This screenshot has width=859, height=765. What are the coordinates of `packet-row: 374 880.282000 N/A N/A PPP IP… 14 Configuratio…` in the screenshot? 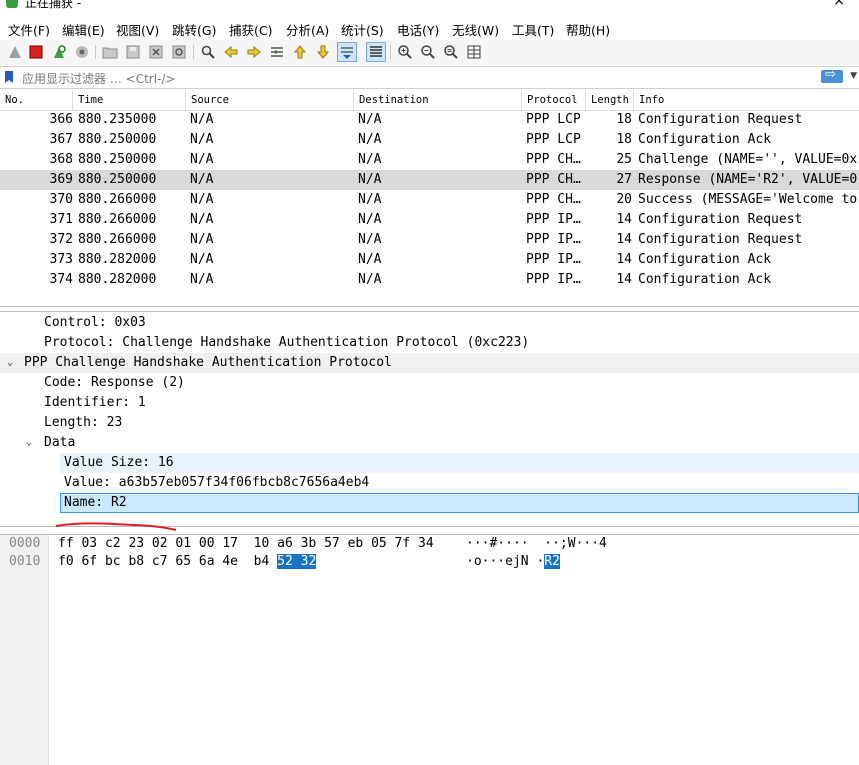 It's located at (429, 280).